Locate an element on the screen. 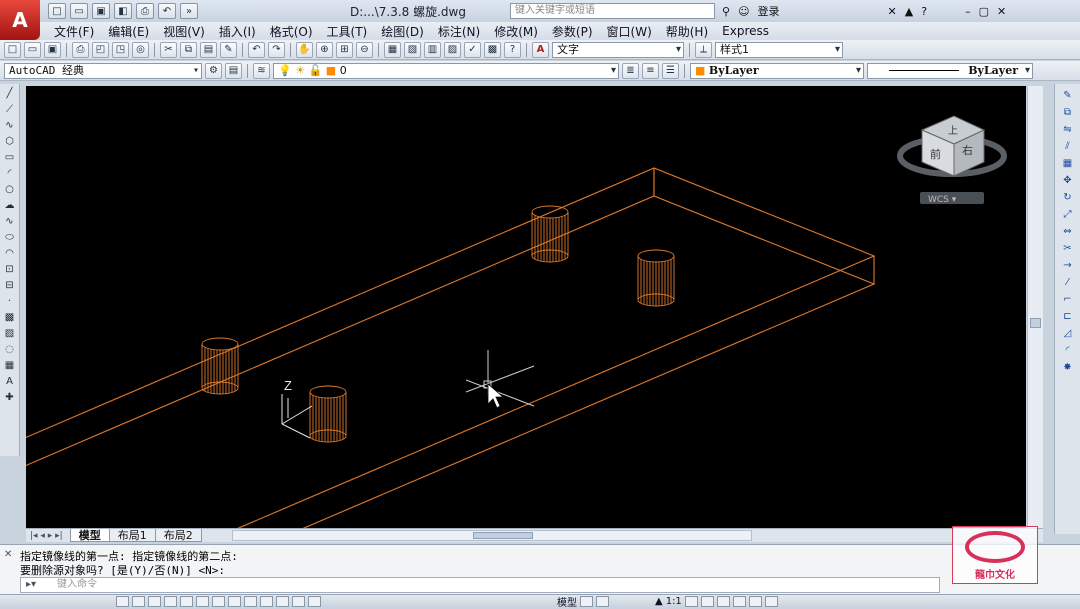  fillet-icon: ◜ is located at coordinates (1068, 350).